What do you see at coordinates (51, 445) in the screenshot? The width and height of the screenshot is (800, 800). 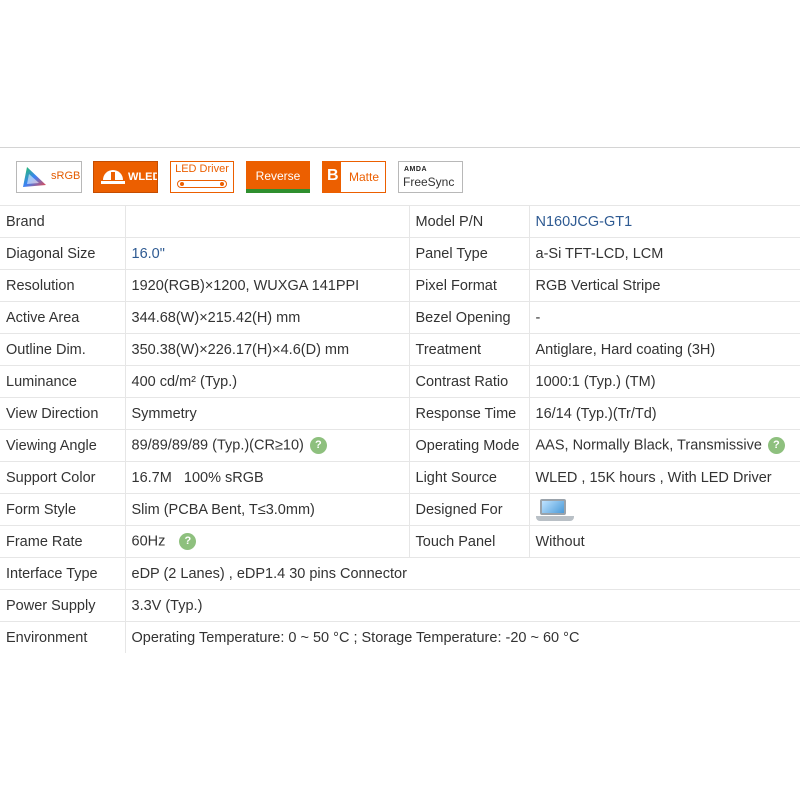 I see `spec-label: Viewing Angle` at bounding box center [51, 445].